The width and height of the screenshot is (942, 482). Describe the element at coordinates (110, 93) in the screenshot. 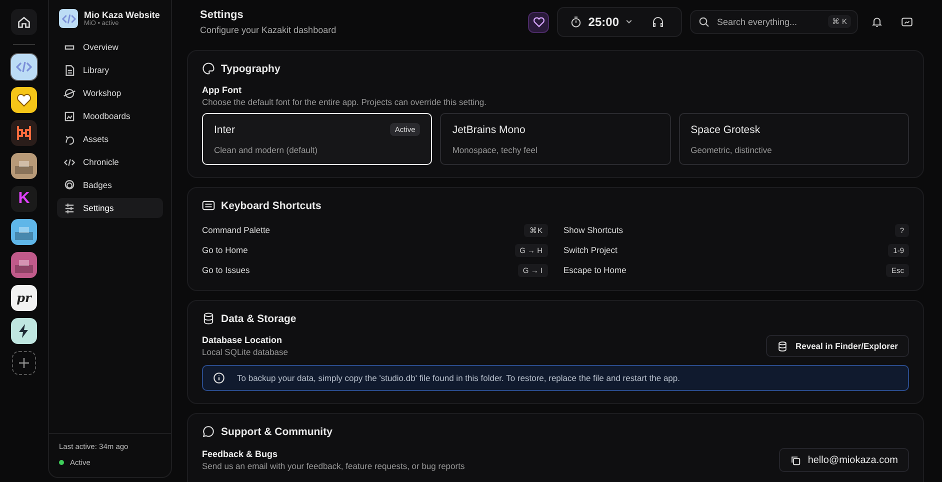

I see `sidebar-item: Workshop` at that location.